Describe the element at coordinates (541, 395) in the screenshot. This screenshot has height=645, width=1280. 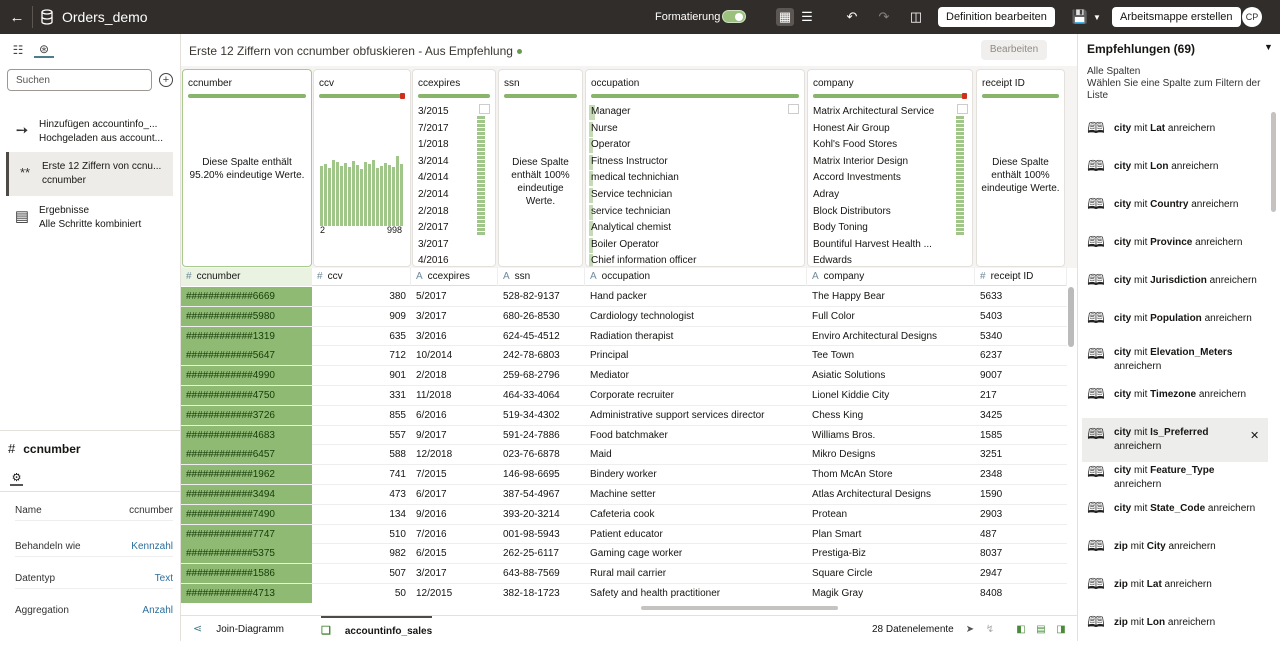
I see `table-cell: 464-33-4064` at that location.